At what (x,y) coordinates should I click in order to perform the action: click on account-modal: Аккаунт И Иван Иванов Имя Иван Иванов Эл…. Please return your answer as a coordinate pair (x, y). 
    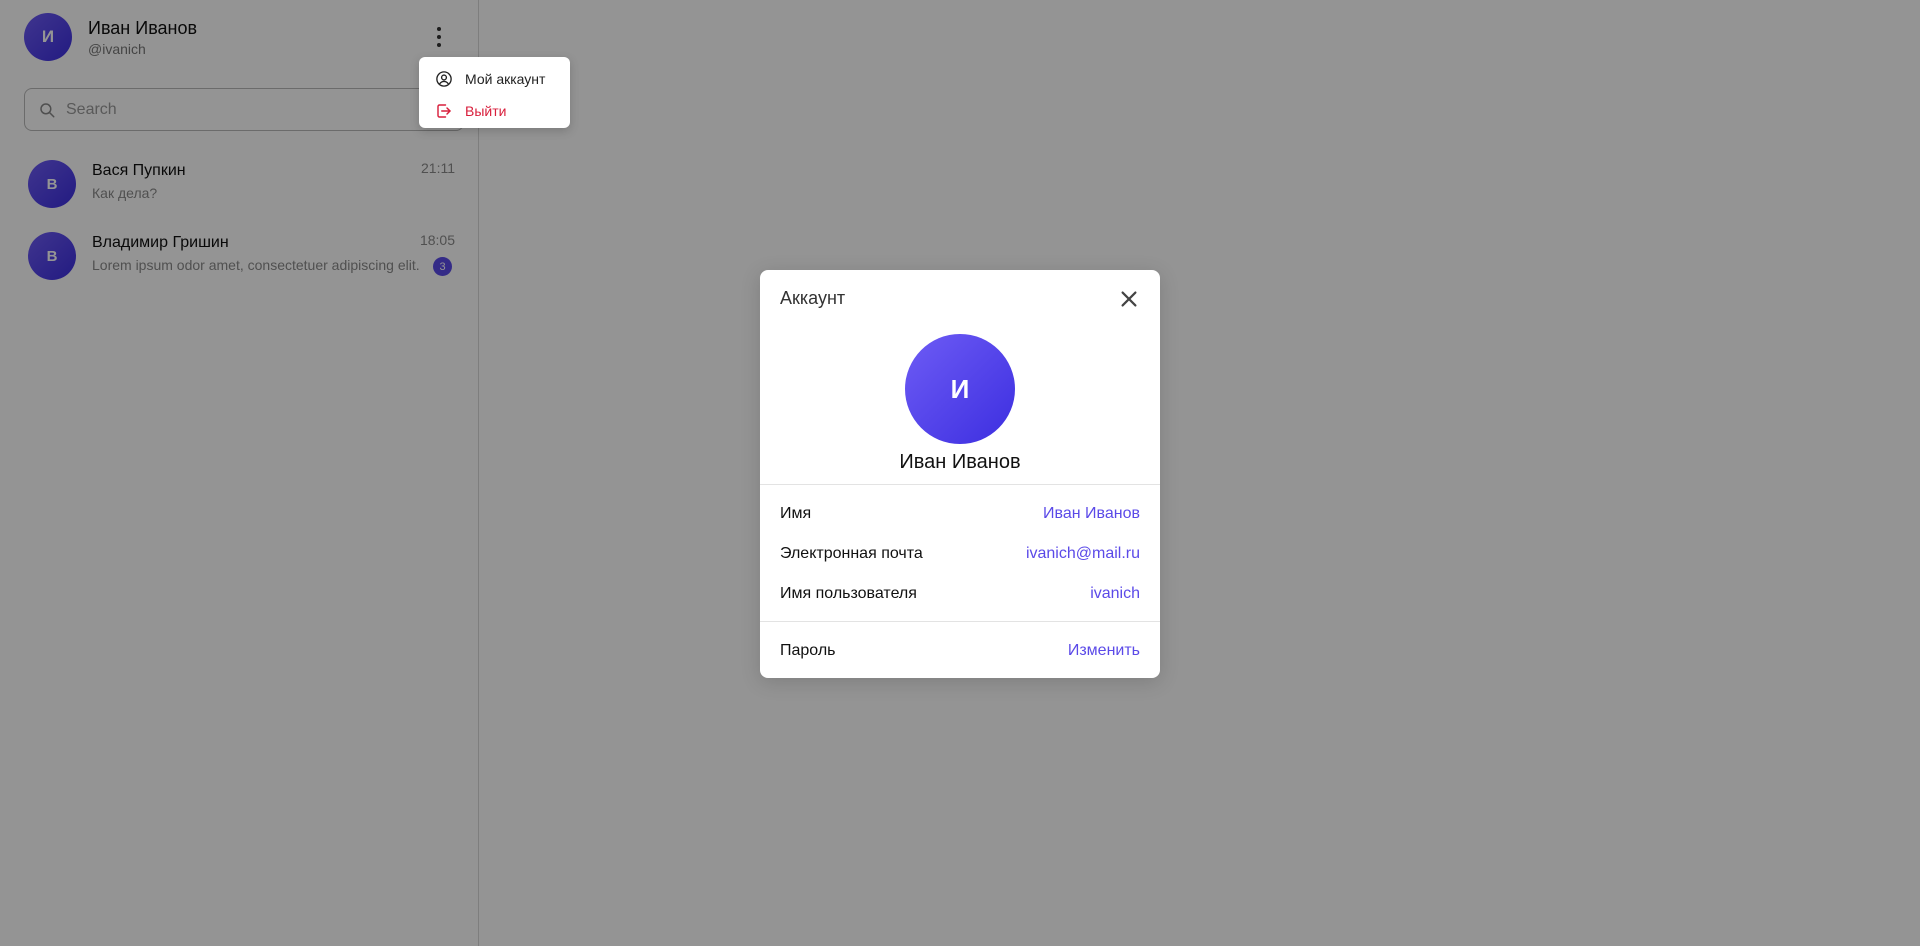
    Looking at the image, I should click on (960, 474).